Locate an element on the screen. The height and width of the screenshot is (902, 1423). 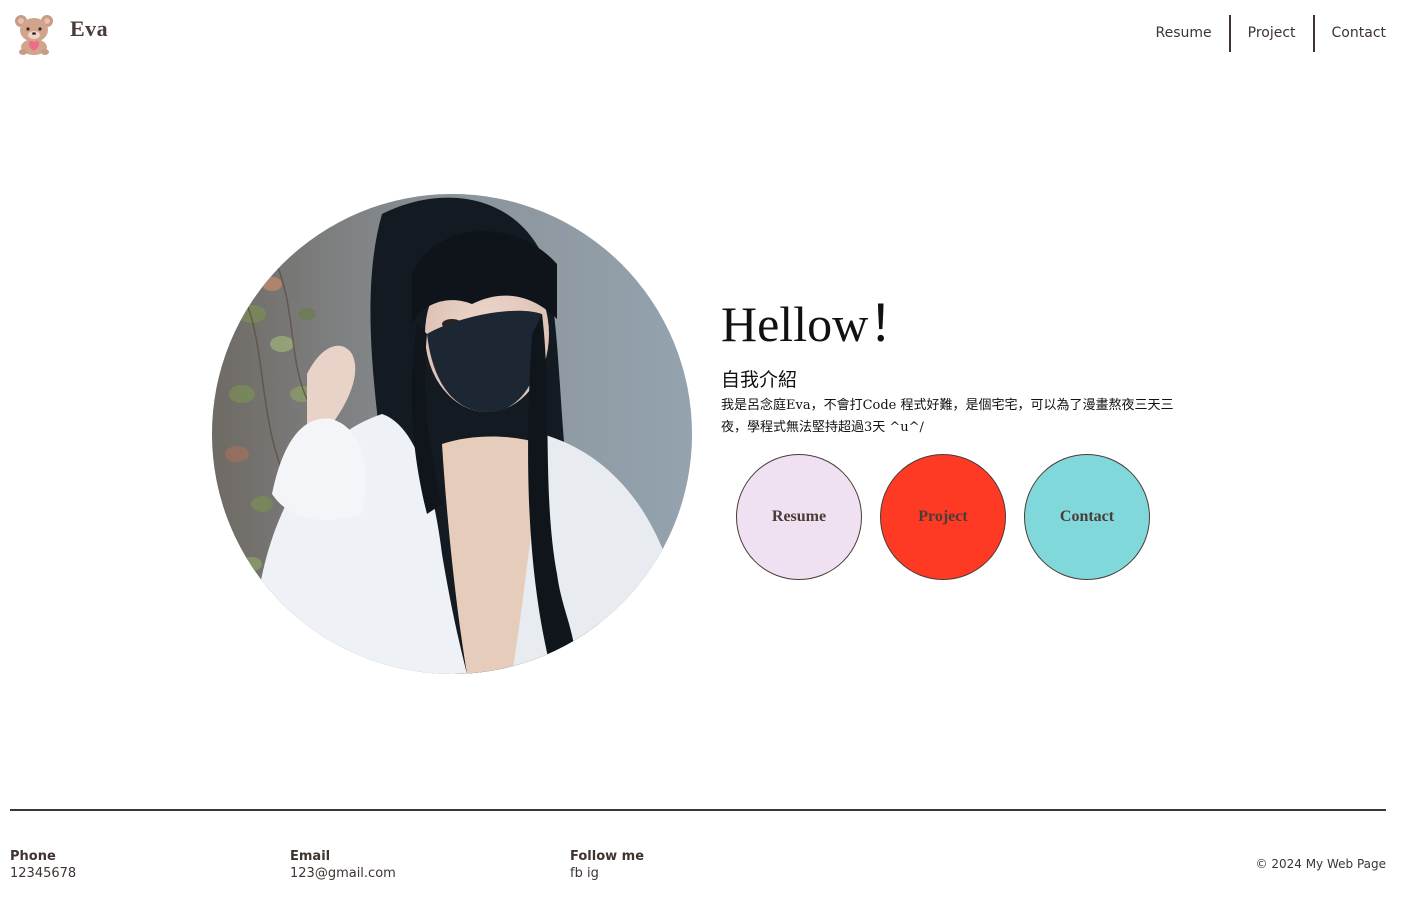
top-nav: Resume Project Contact is located at coordinates (1262, 33).